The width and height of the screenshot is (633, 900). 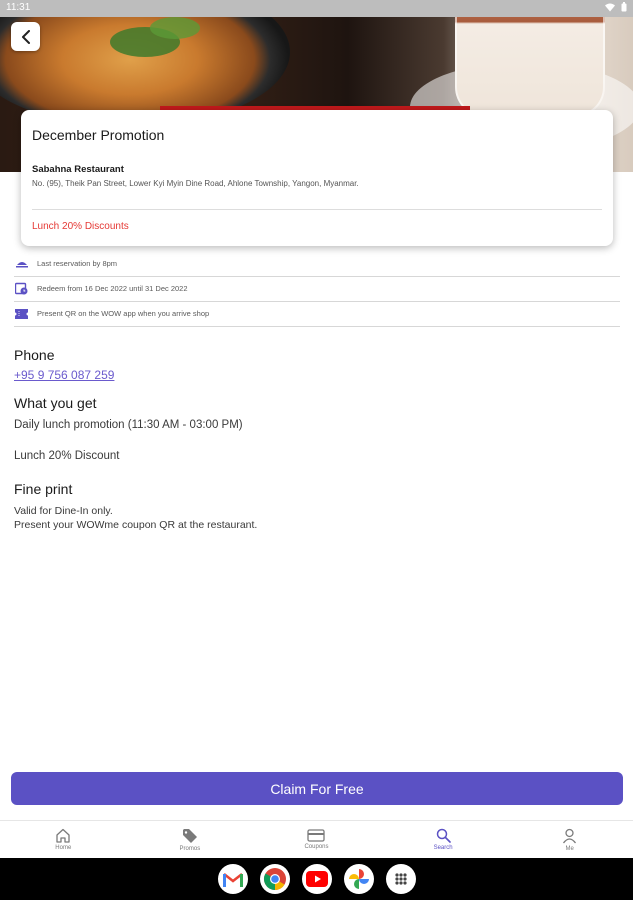 I want to click on nav-item-home: Home, so click(x=63, y=839).